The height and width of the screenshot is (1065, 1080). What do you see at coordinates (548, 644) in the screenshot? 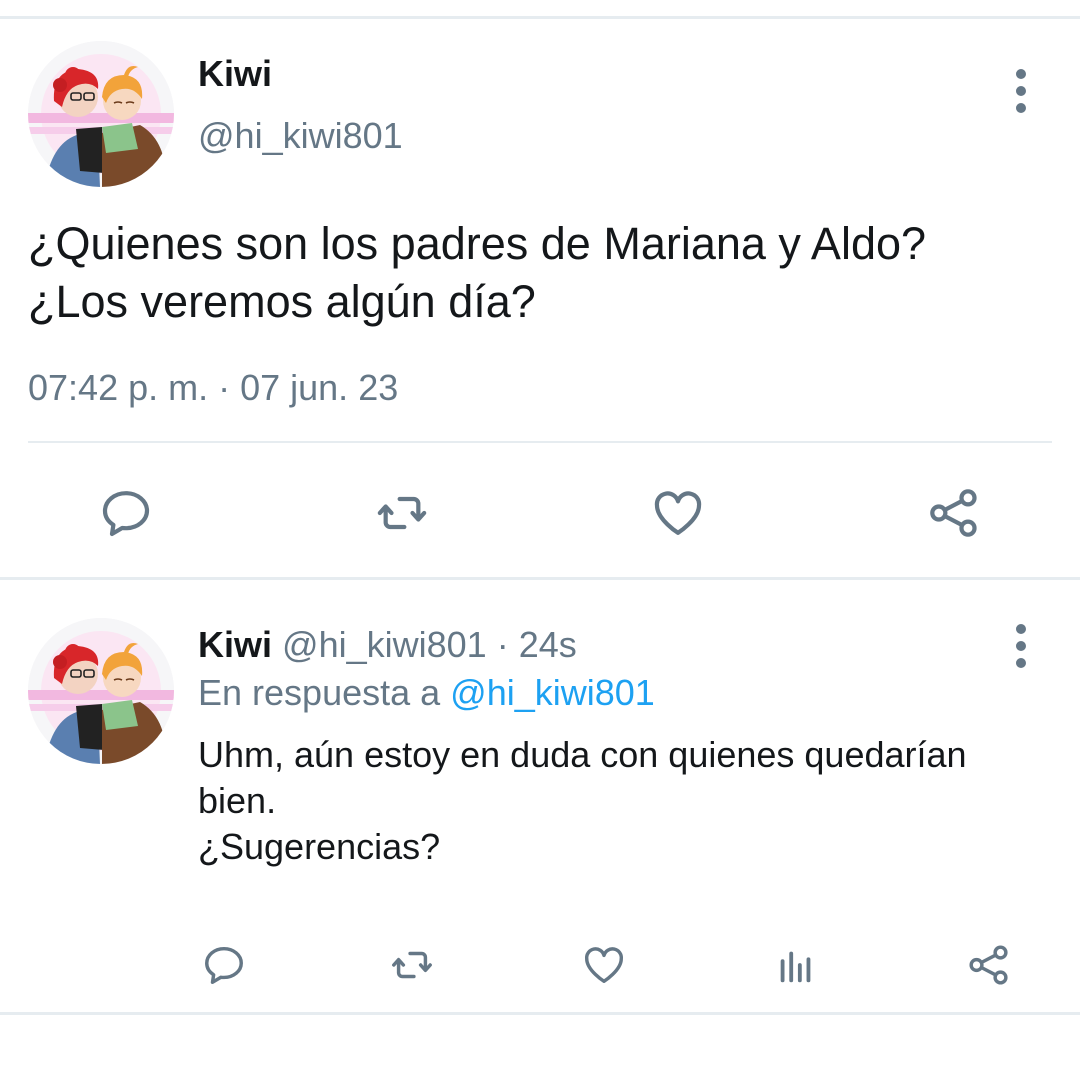
I see `time-ago: 24s` at bounding box center [548, 644].